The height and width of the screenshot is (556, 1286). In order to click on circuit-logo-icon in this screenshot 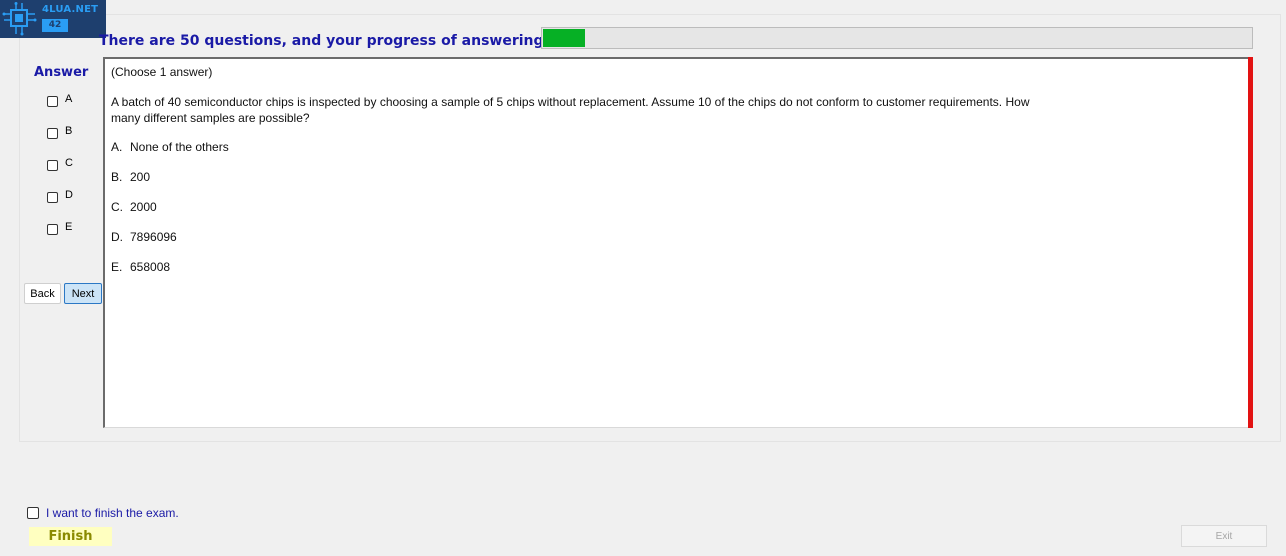, I will do `click(19, 19)`.